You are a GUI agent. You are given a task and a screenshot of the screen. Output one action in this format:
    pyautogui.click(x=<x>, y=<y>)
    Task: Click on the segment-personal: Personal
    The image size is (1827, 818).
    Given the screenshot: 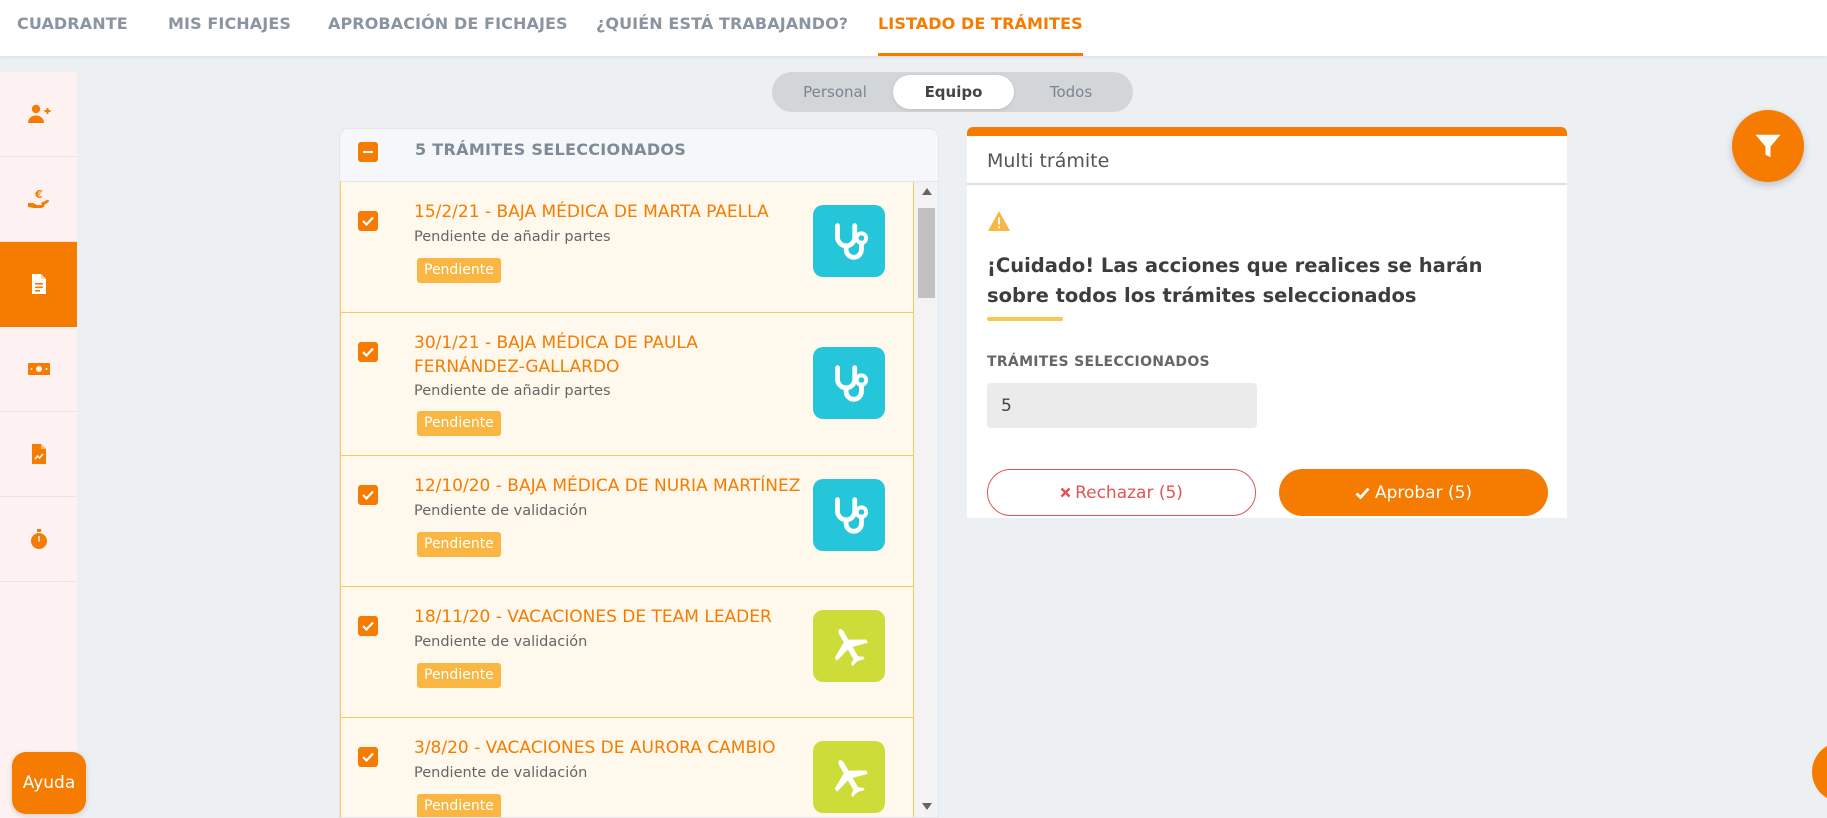 What is the action you would take?
    pyautogui.click(x=835, y=92)
    